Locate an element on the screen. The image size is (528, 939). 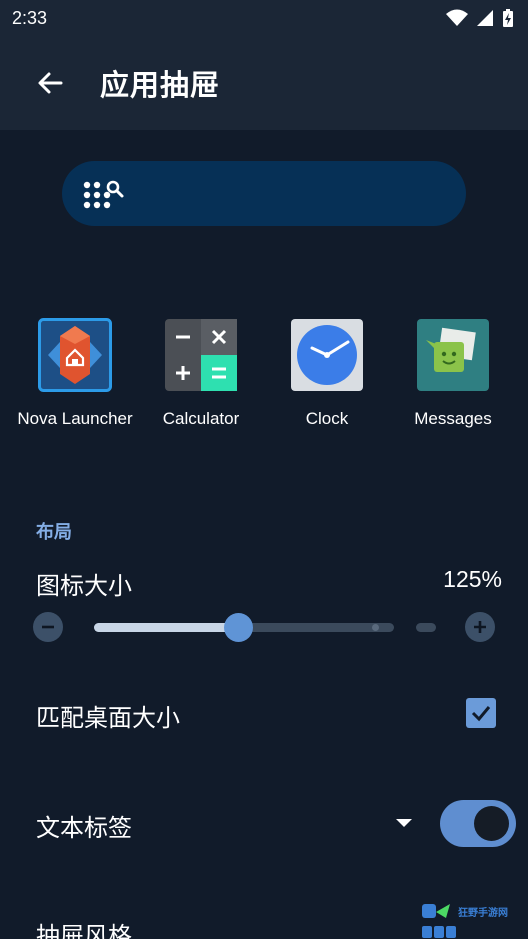
minus-icon is located at coordinates (48, 627).